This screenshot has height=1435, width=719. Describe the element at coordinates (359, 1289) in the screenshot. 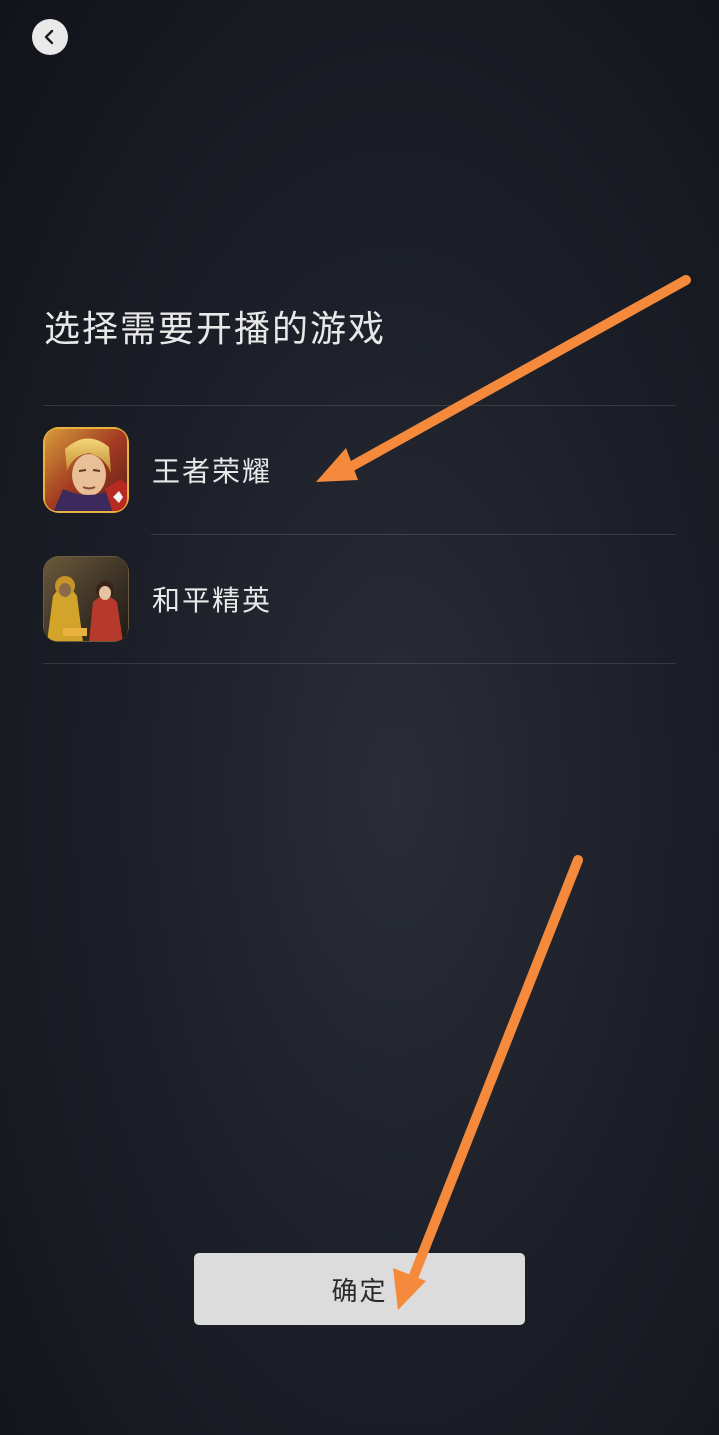

I see `confirm-button: 确定` at that location.